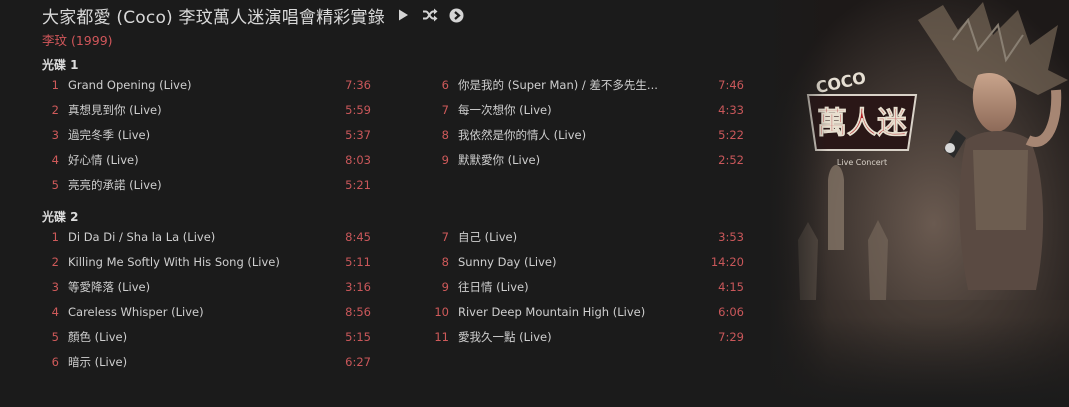 The image size is (1069, 407). Describe the element at coordinates (234, 110) in the screenshot. I see `track-row: 2 真想見到你 (Live) 5:59` at that location.